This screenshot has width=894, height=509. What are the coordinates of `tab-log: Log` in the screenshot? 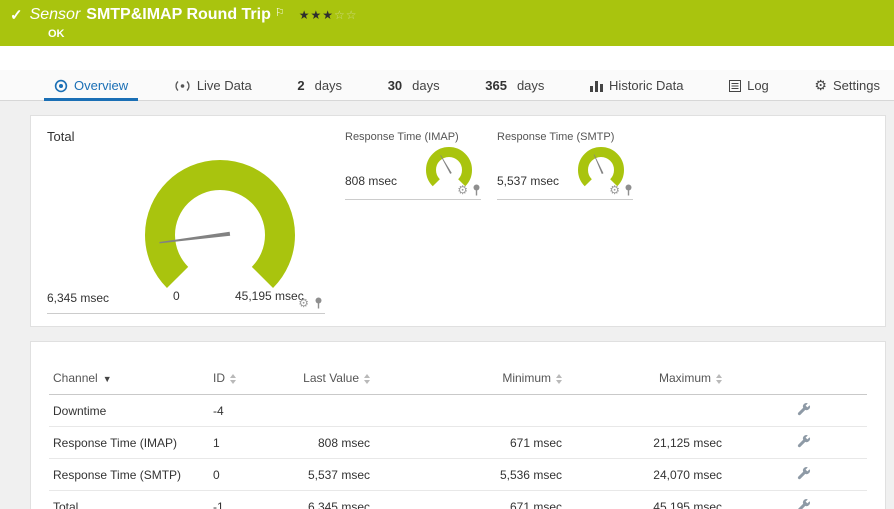 It's located at (749, 85).